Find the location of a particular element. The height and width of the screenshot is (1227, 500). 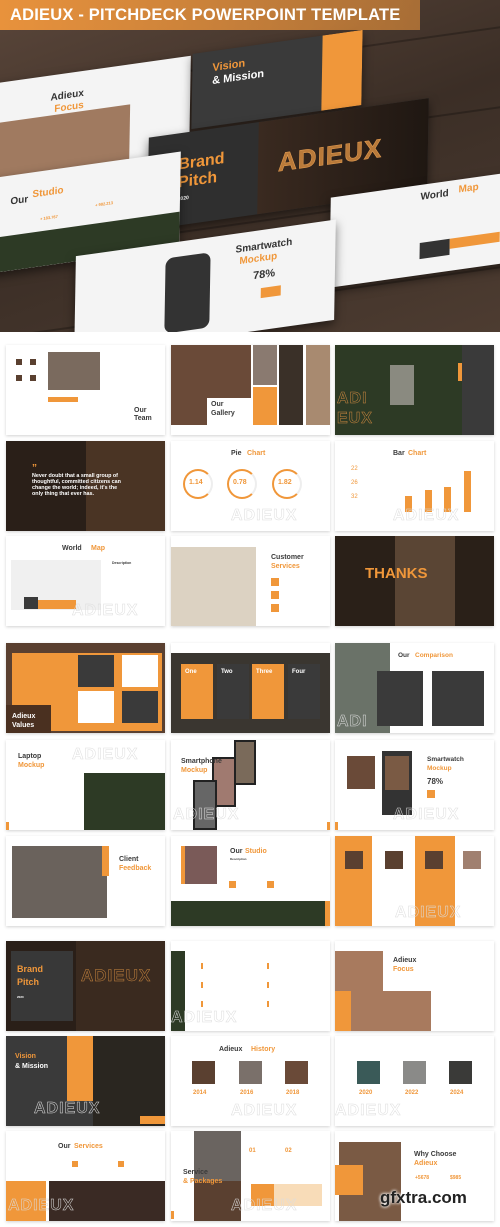

slide-text: 2018 is located at coordinates (293, 1093).